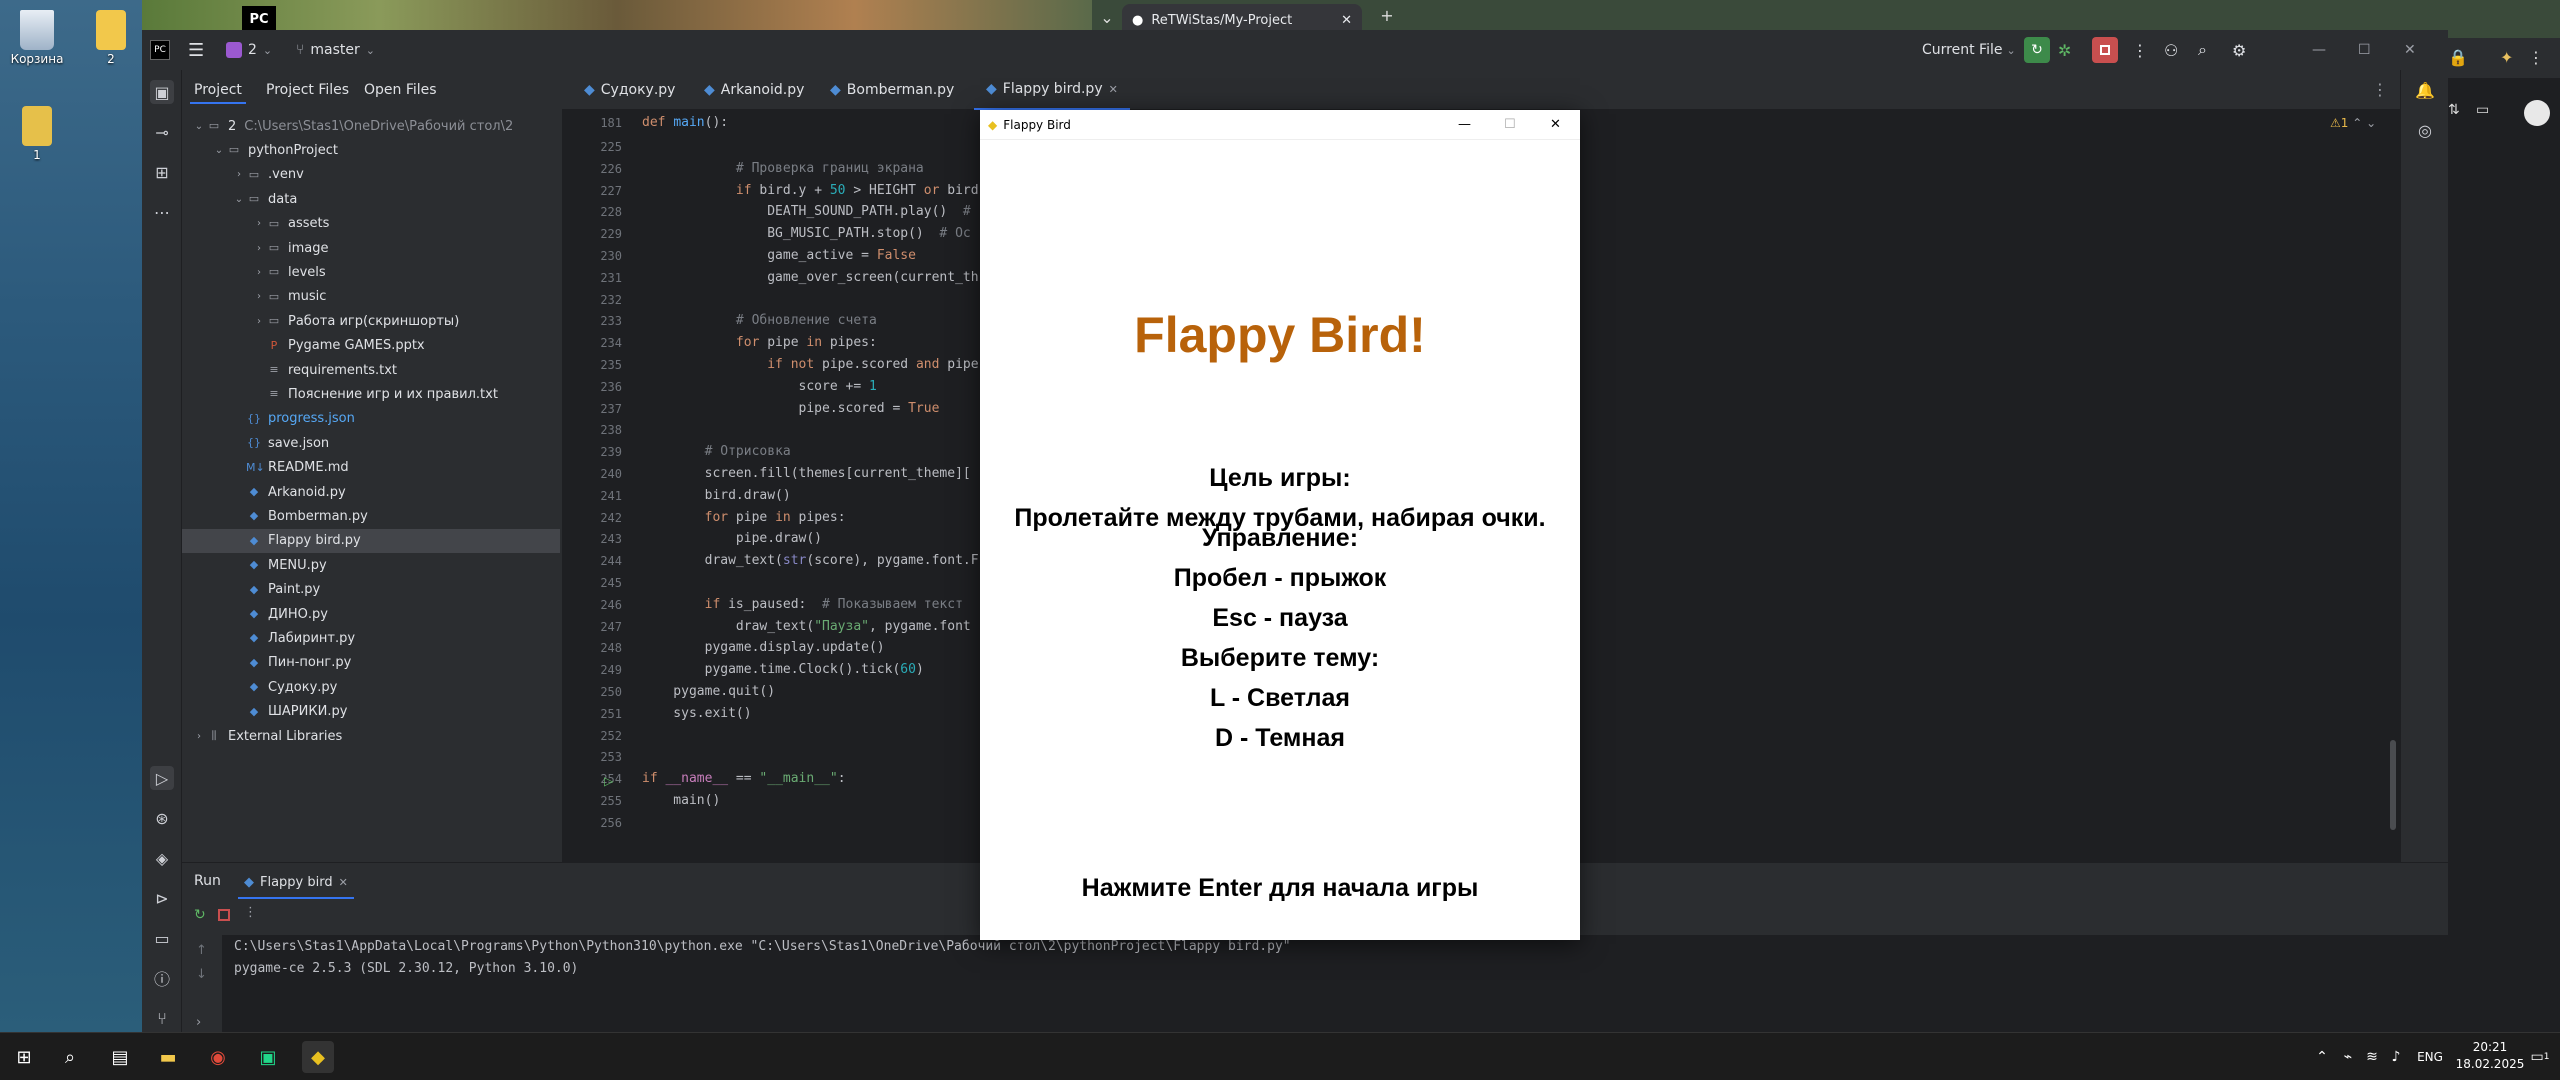 This screenshot has height=1080, width=2560. What do you see at coordinates (2396, 1057) in the screenshot?
I see `volume-icon: ♪` at bounding box center [2396, 1057].